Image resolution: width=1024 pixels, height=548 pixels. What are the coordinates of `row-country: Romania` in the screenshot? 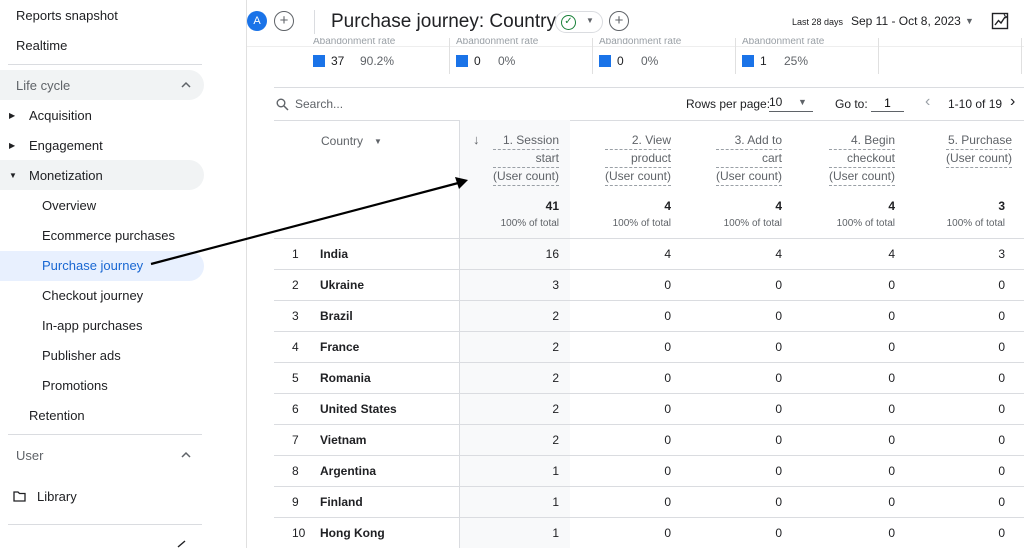 It's located at (345, 378).